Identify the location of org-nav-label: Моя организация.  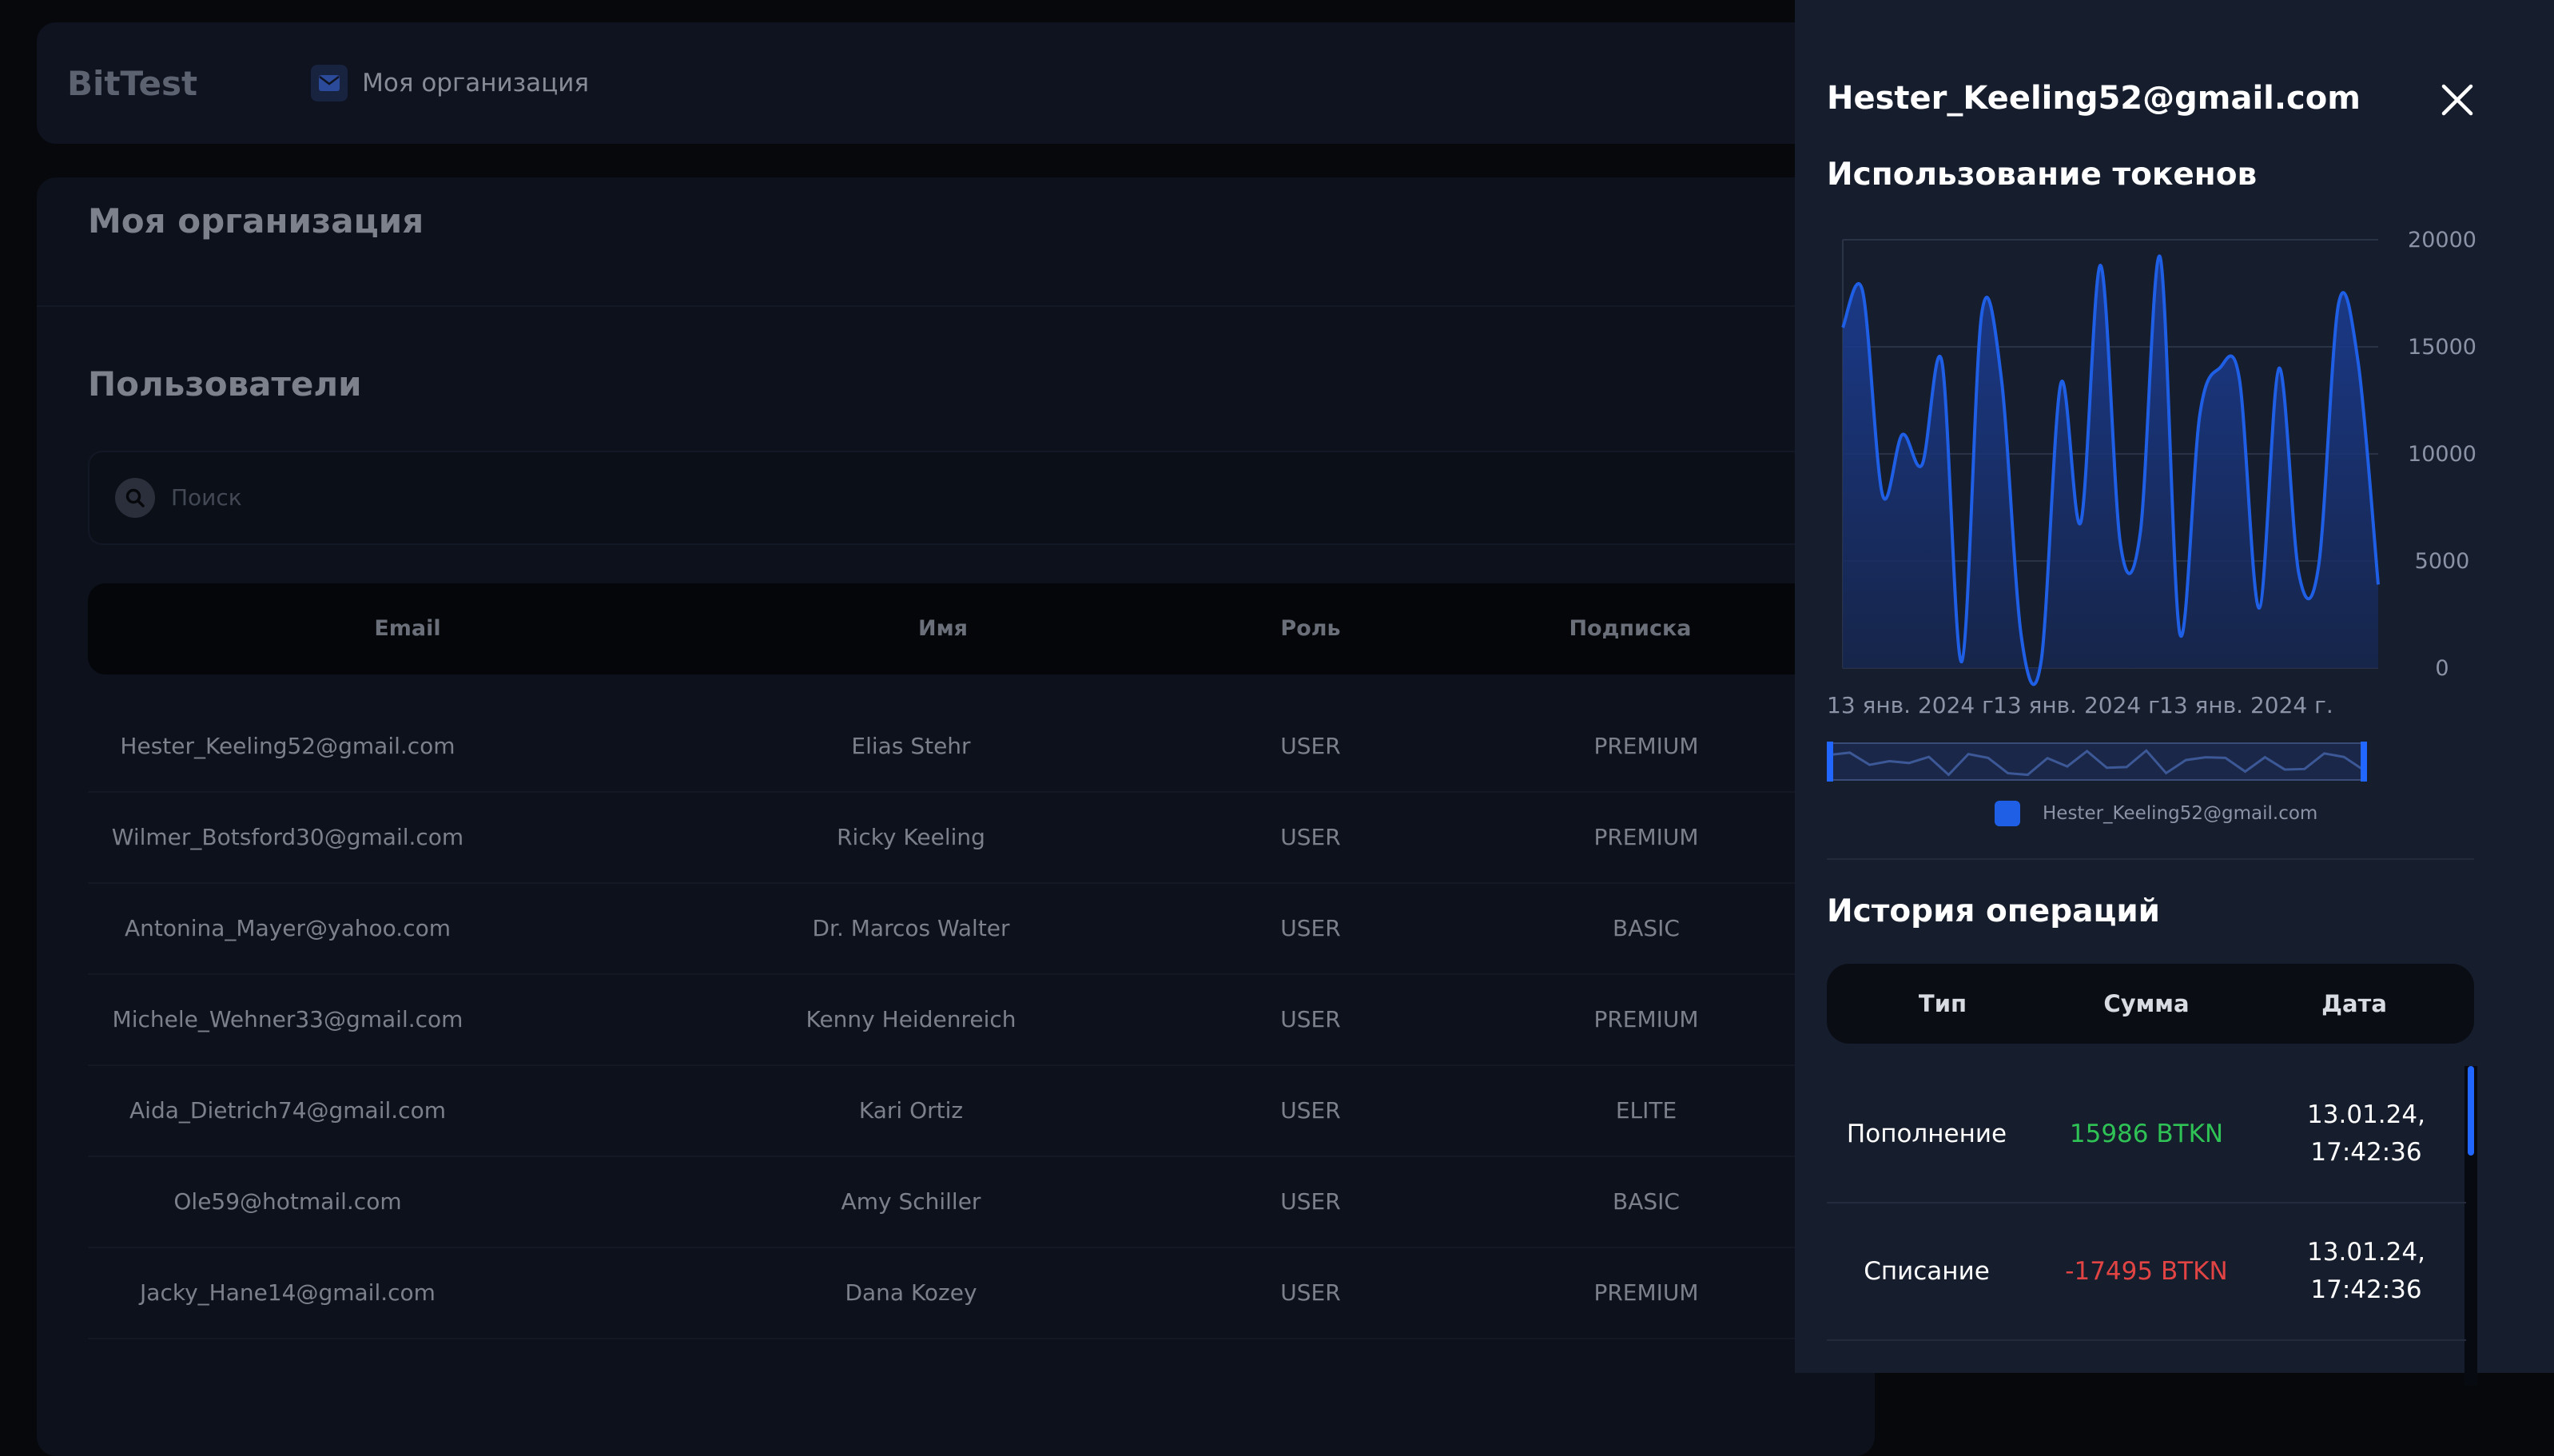
(476, 83).